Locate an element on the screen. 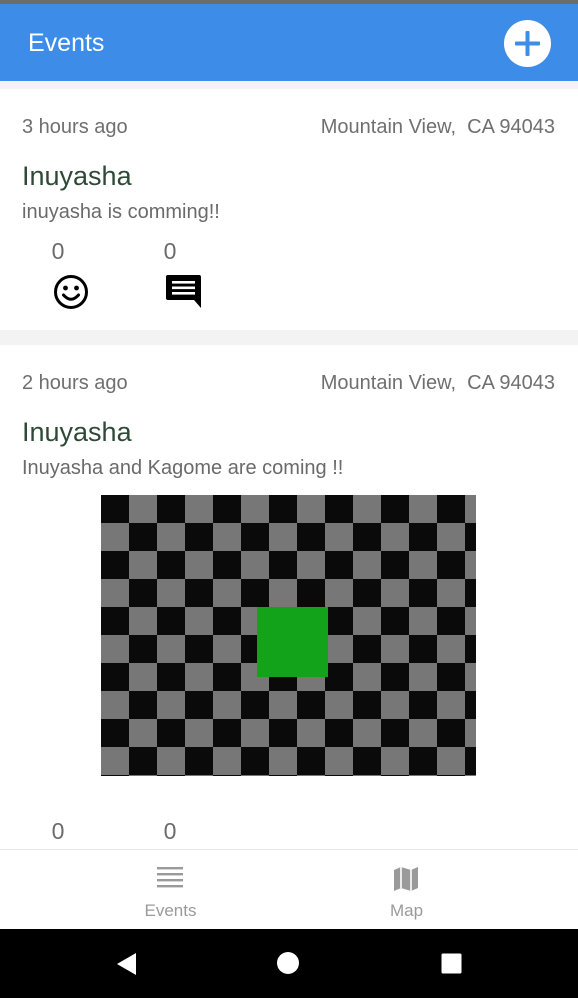 The width and height of the screenshot is (578, 998). tab-map: Map is located at coordinates (406, 890).